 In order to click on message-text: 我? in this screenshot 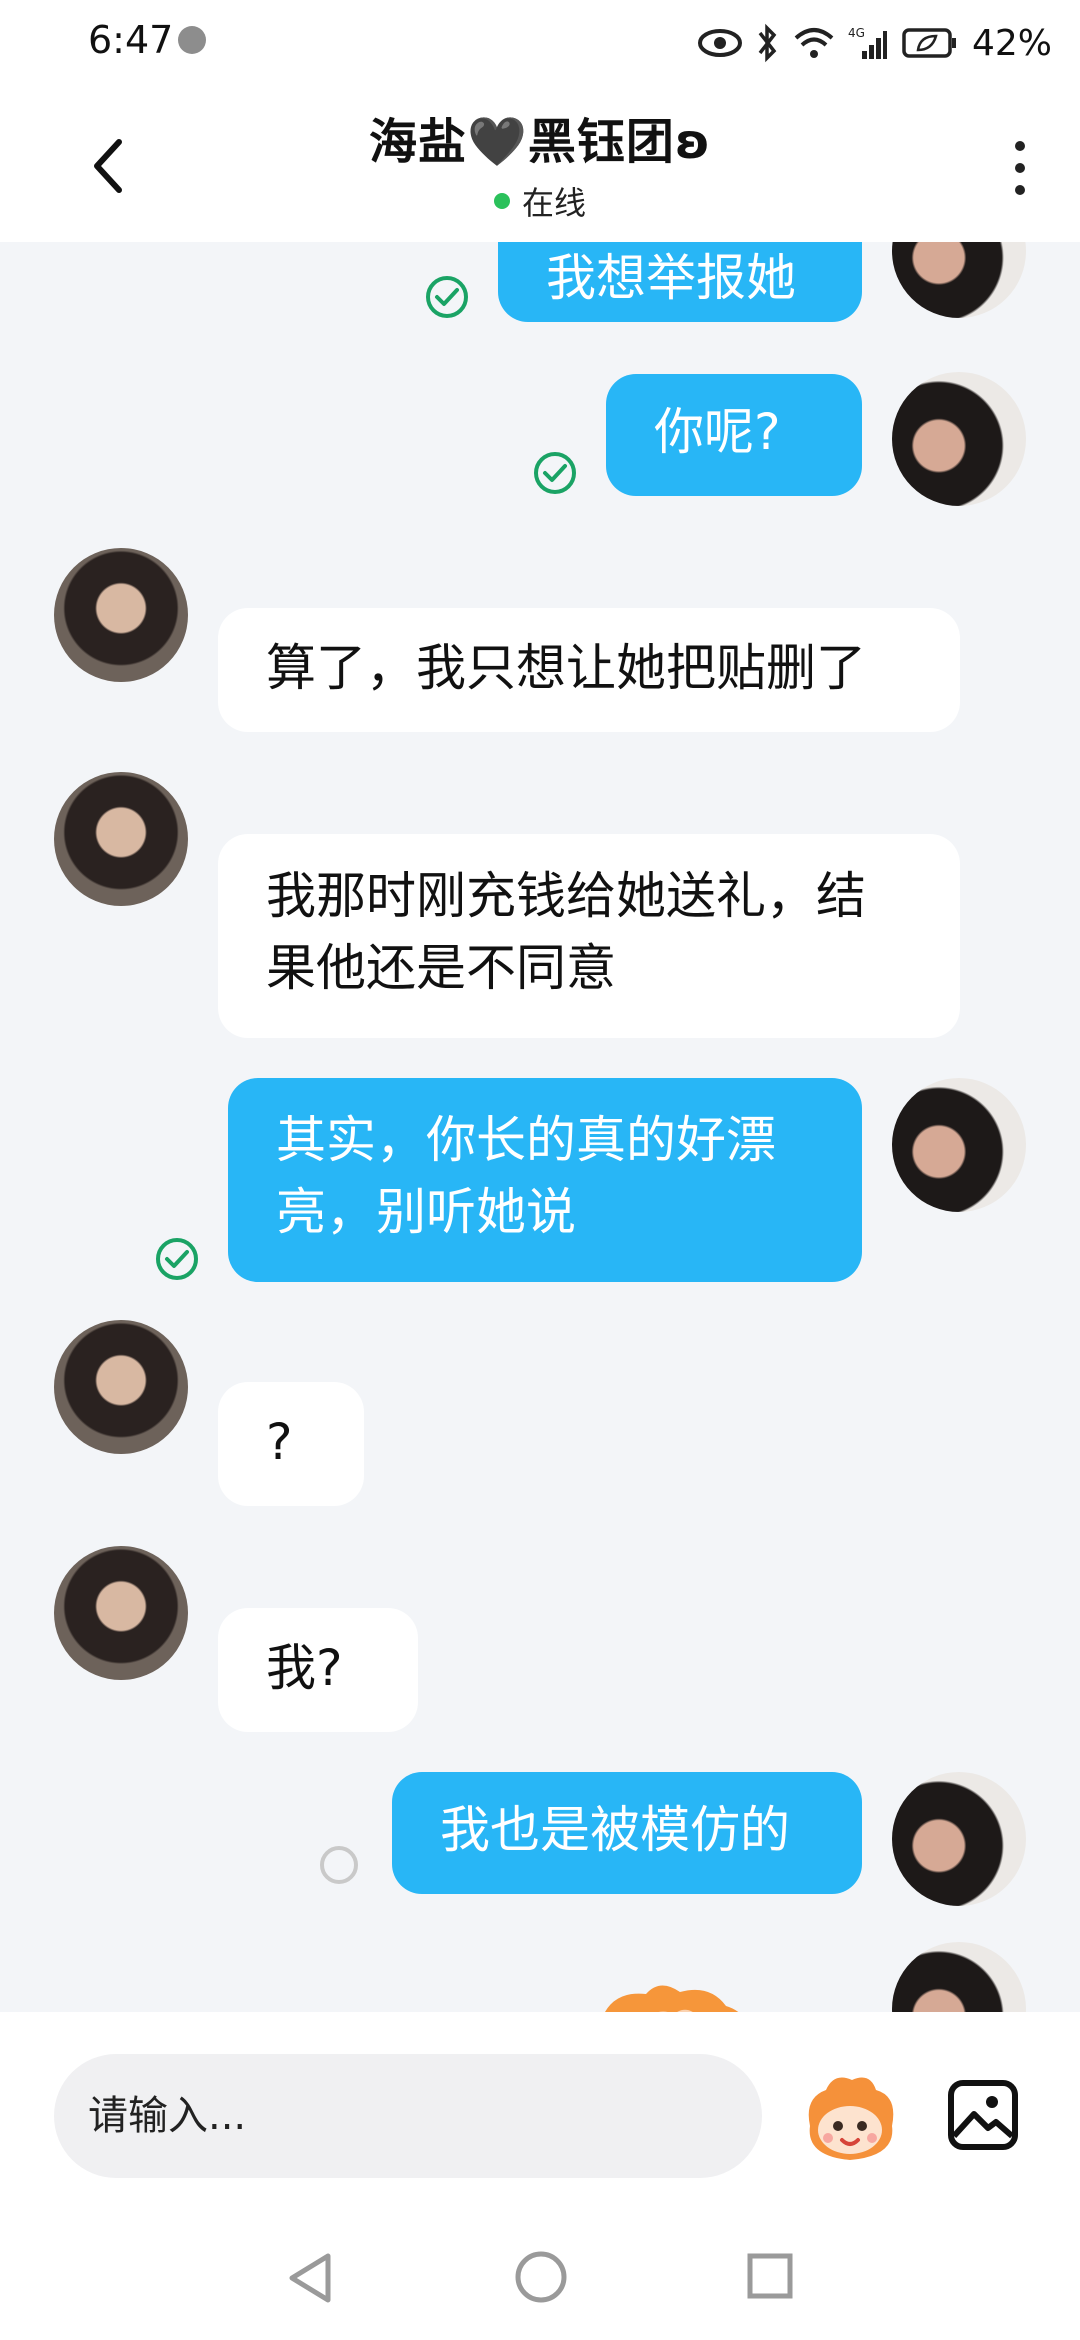, I will do `click(304, 1668)`.